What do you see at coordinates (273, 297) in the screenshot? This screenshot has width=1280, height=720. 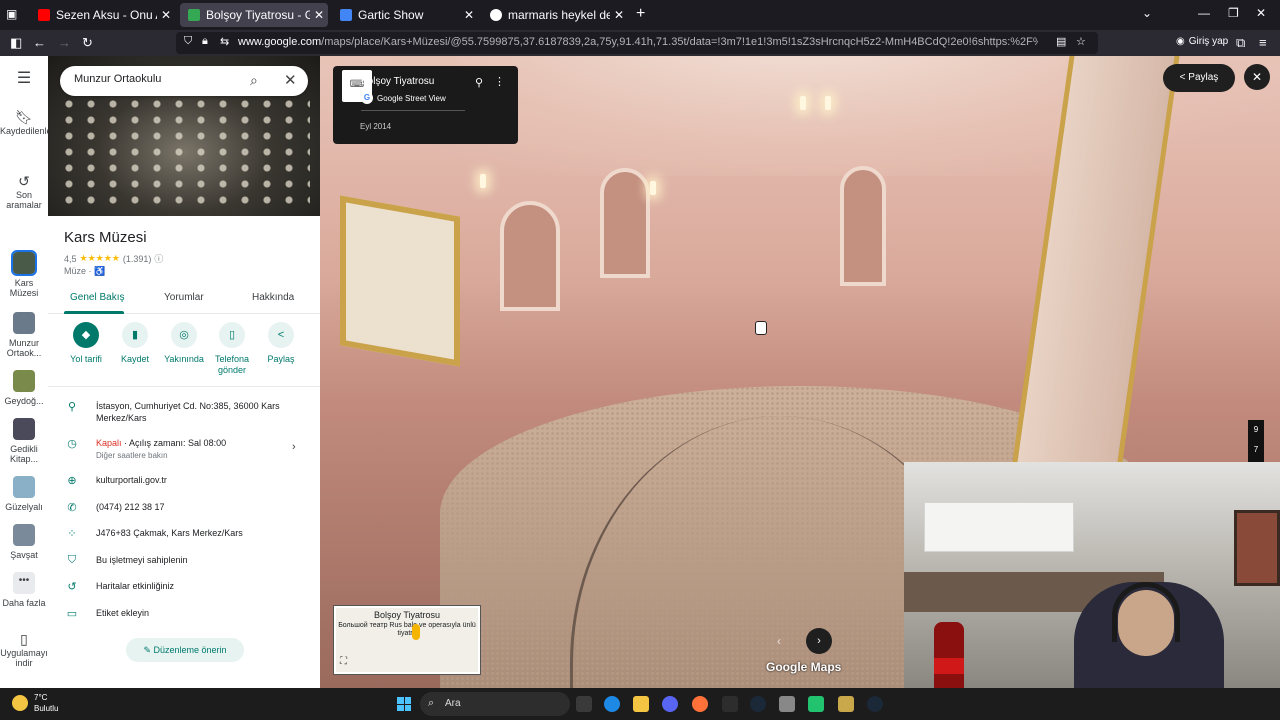 I see `tab-about: Hakkında` at bounding box center [273, 297].